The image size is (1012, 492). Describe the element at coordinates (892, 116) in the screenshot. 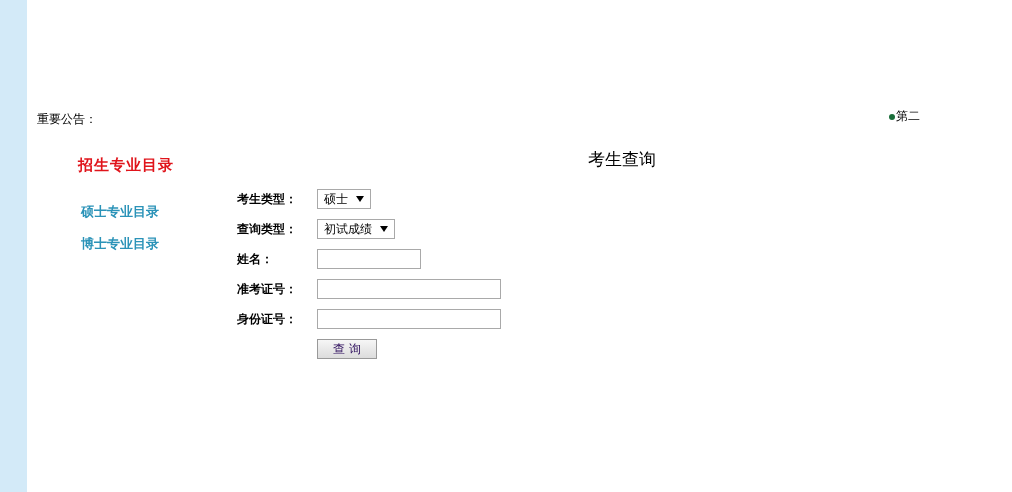

I see `bullet-icon` at that location.